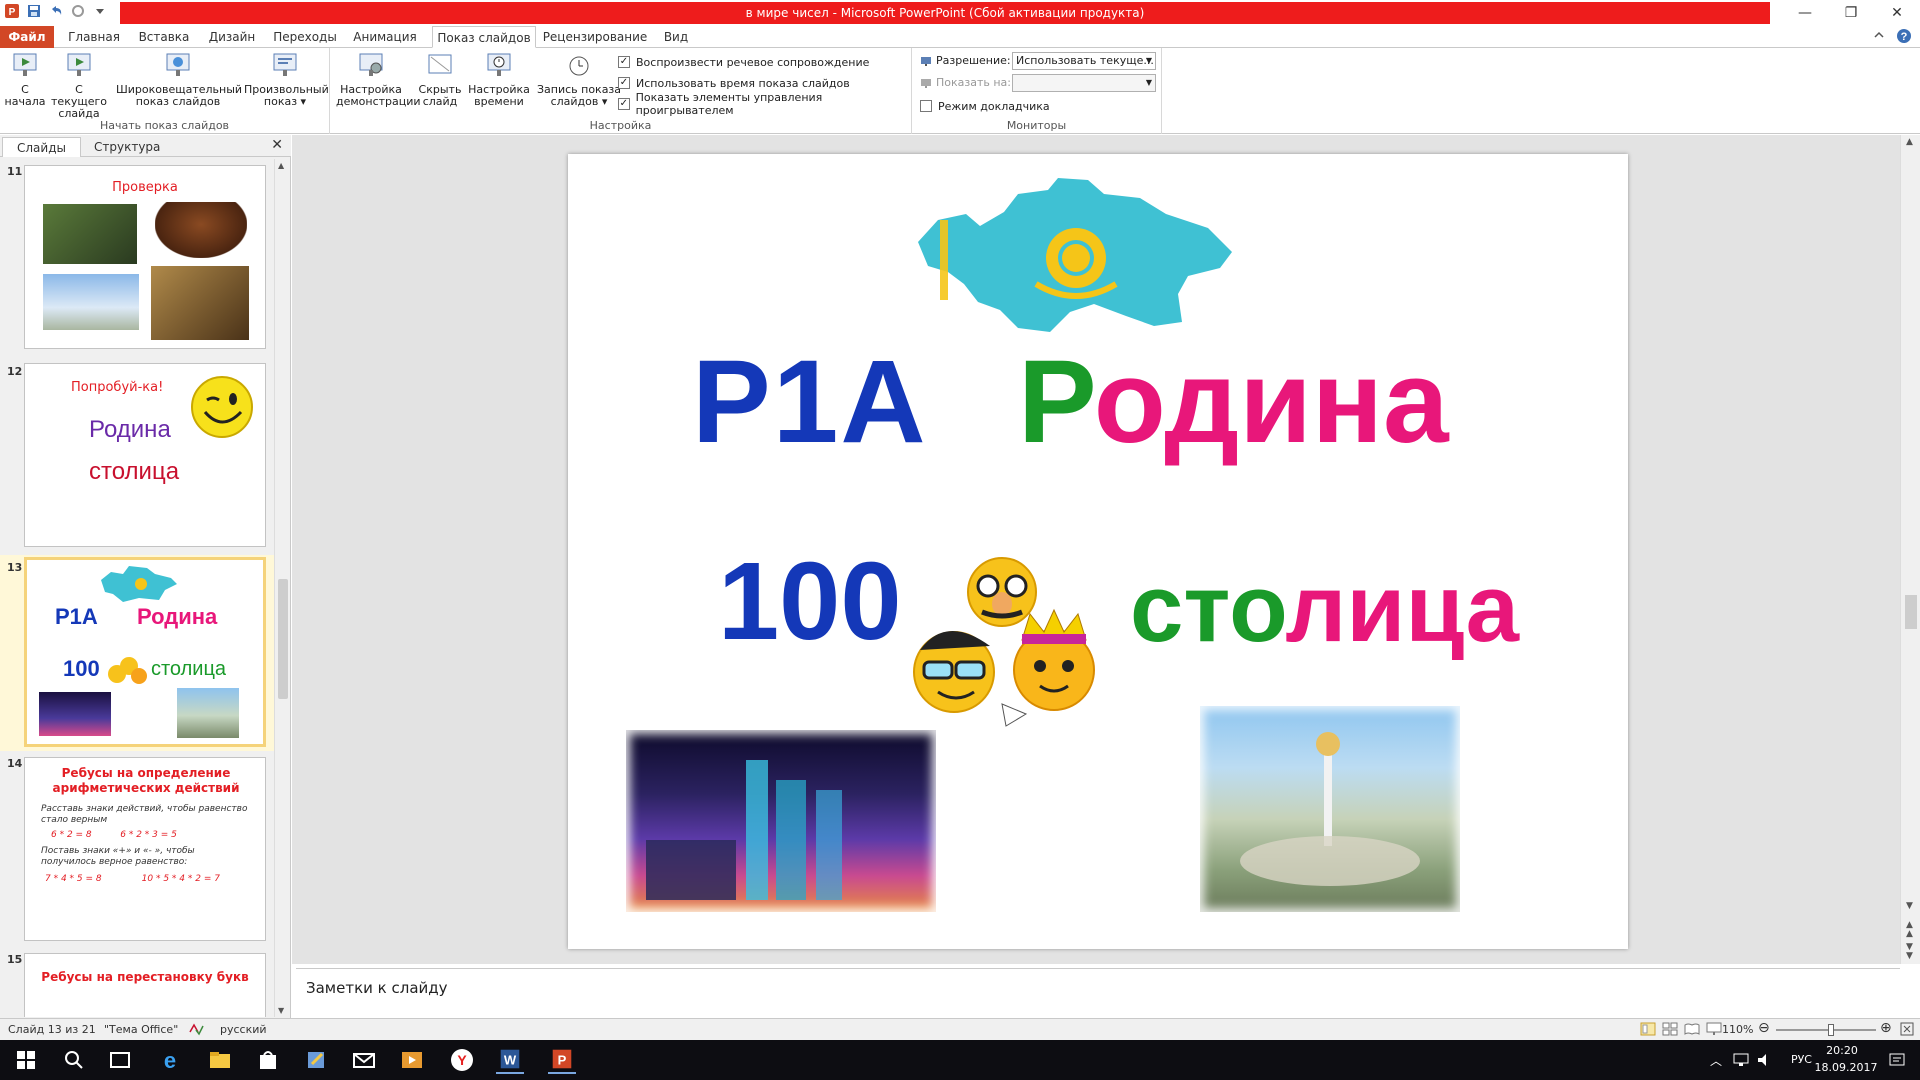 This screenshot has height=1080, width=1920. I want to click on edge-browser-icon: e, so click(170, 1060).